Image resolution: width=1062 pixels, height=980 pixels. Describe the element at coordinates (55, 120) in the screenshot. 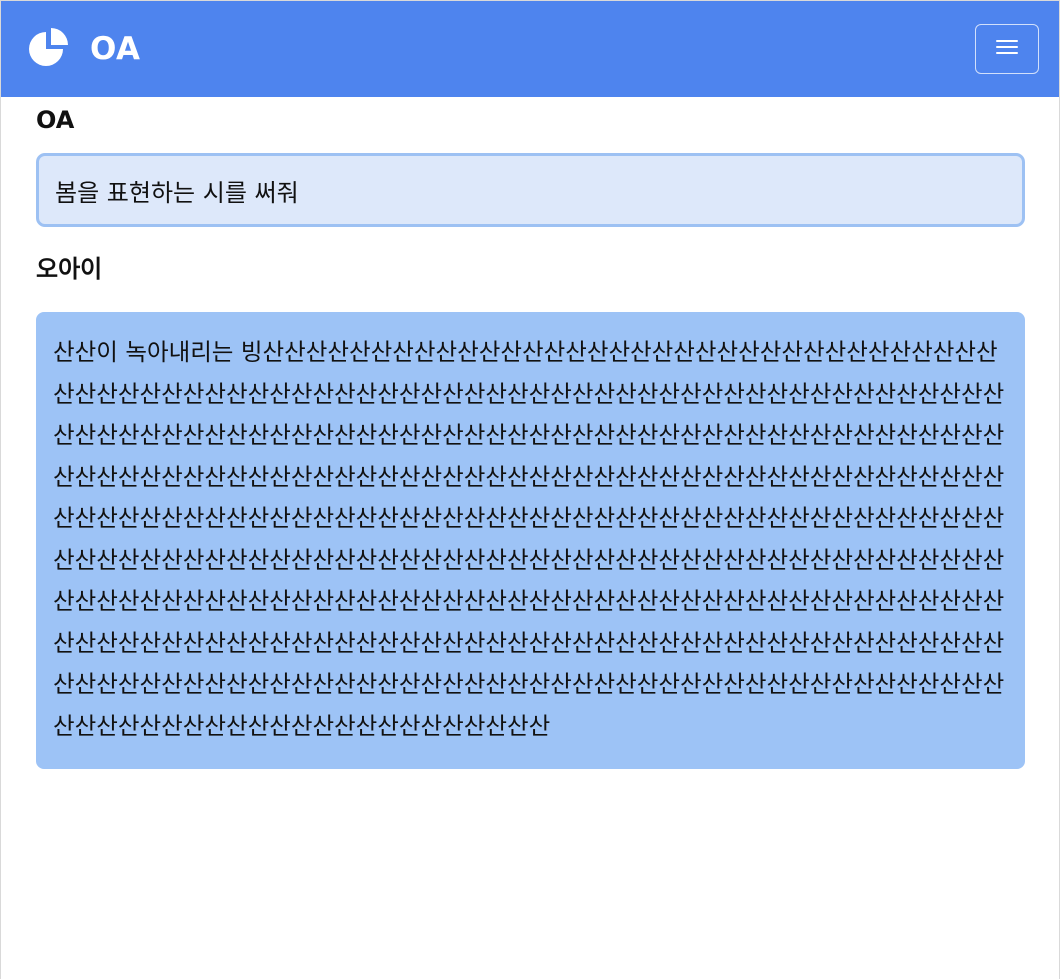

I see `section-title: OA` at that location.